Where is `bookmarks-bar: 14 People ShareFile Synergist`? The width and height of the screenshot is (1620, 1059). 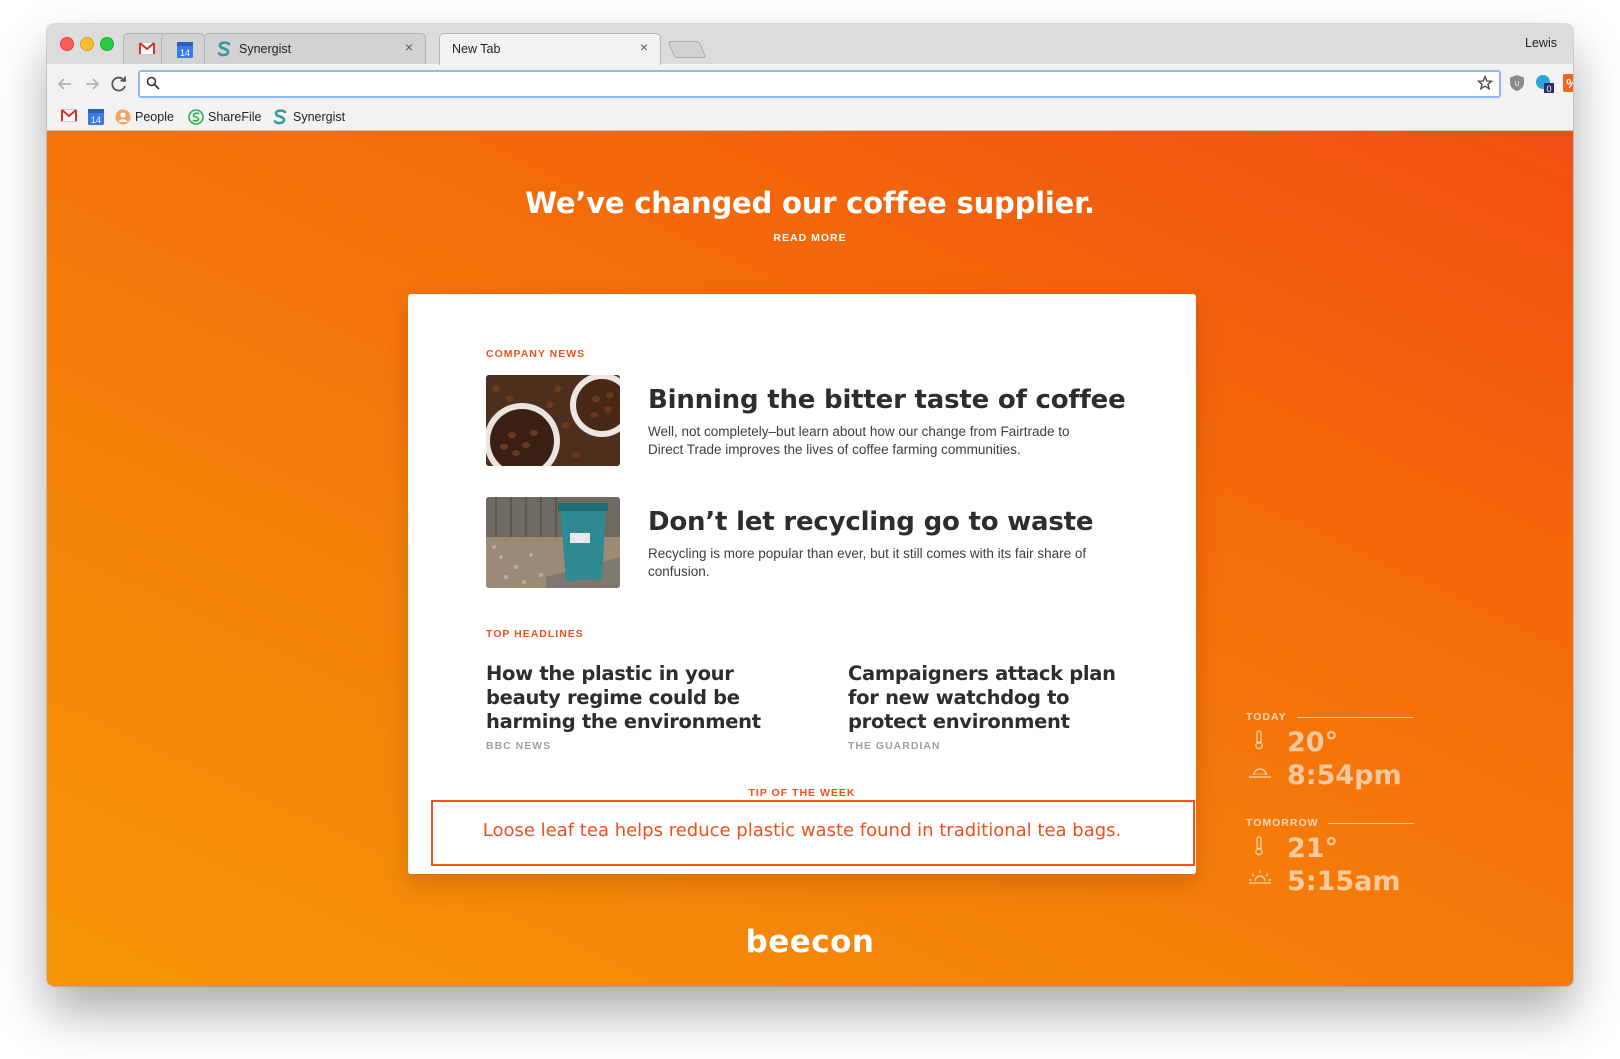
bookmarks-bar: 14 People ShareFile Synergist is located at coordinates (810, 117).